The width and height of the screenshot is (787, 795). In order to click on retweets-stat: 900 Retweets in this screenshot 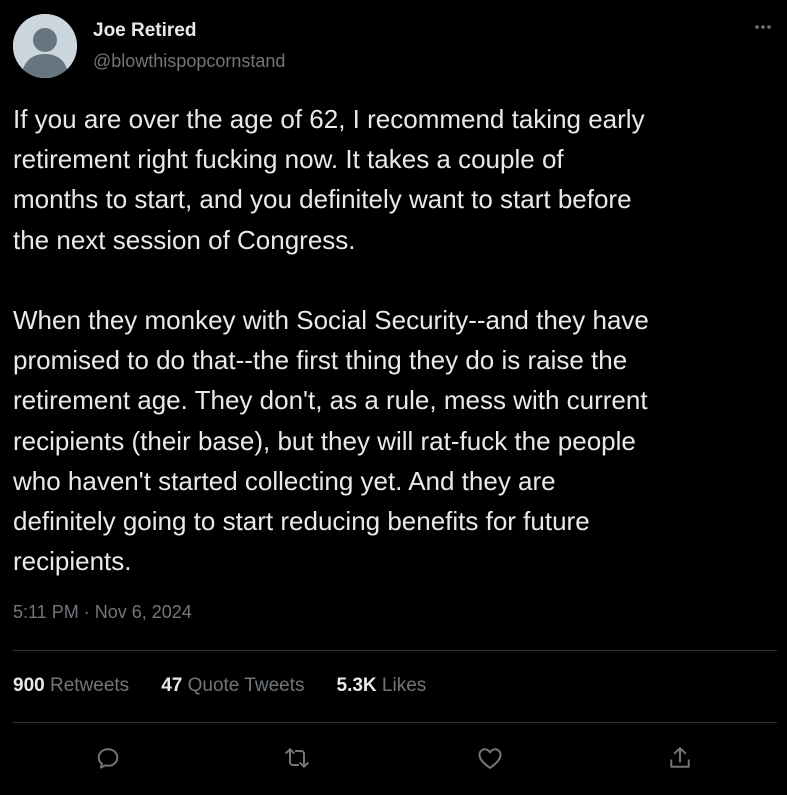, I will do `click(71, 686)`.